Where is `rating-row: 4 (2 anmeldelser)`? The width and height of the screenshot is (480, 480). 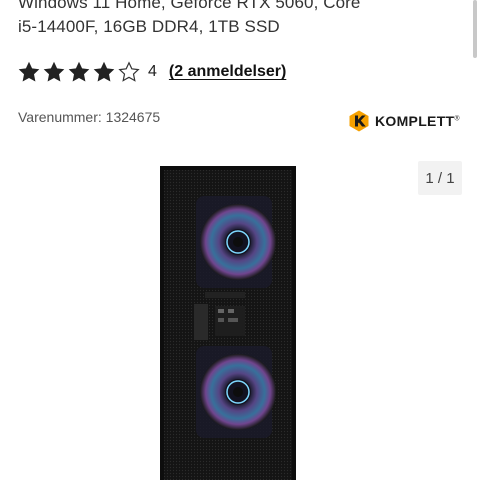
rating-row: 4 (2 anmeldelser) is located at coordinates (151, 72).